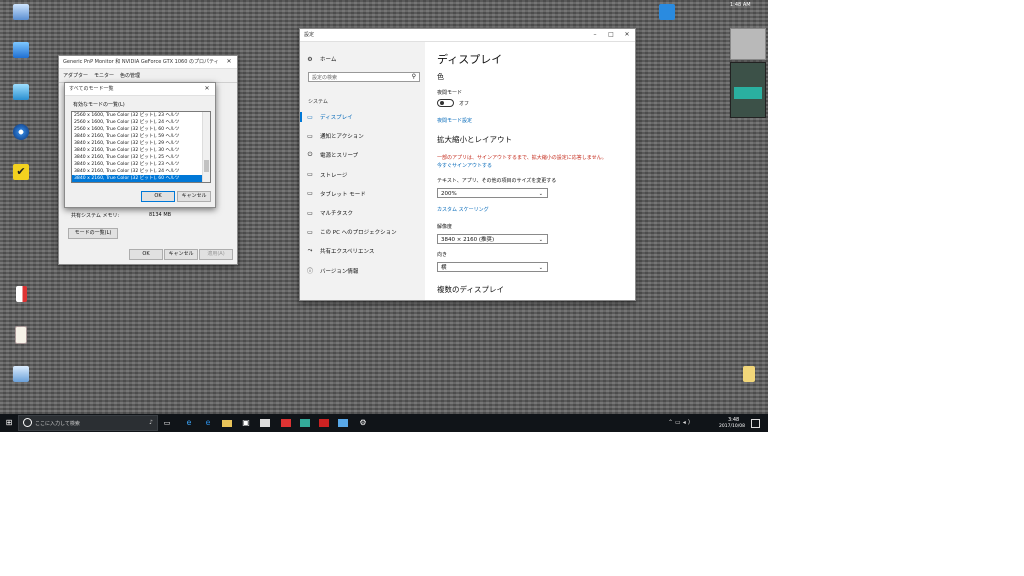 This screenshot has width=1024, height=576. Describe the element at coordinates (137, 143) in the screenshot. I see `mode-list-item: 3840 x 2160, True Color (32 ビット), 29 ヘルツ` at that location.